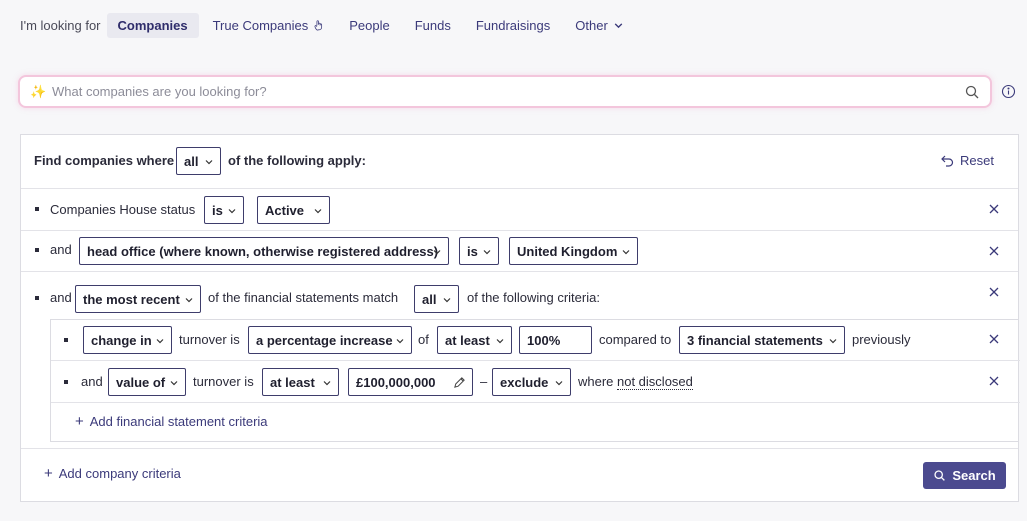 The image size is (1027, 521). What do you see at coordinates (324, 340) in the screenshot?
I see `select-value: a percentage increase` at bounding box center [324, 340].